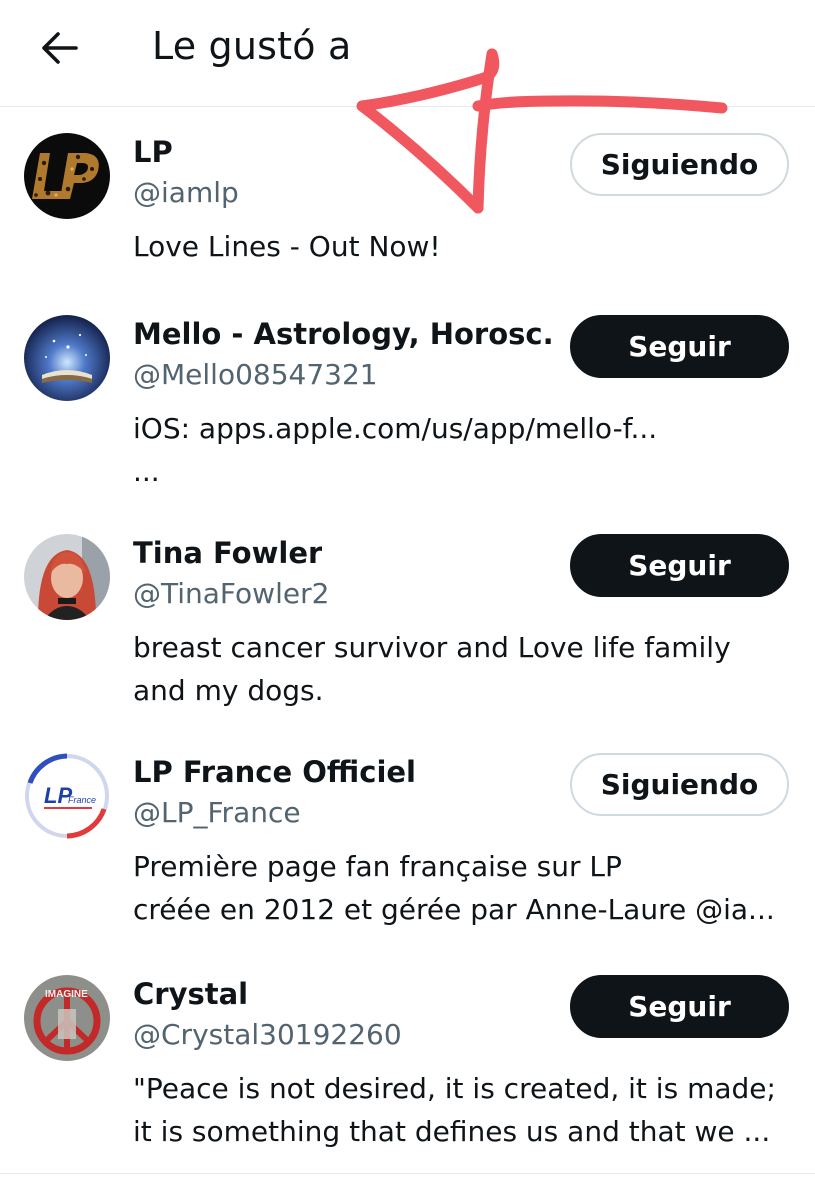 The image size is (815, 1200). What do you see at coordinates (274, 772) in the screenshot?
I see `display-name: LP France Officiel` at bounding box center [274, 772].